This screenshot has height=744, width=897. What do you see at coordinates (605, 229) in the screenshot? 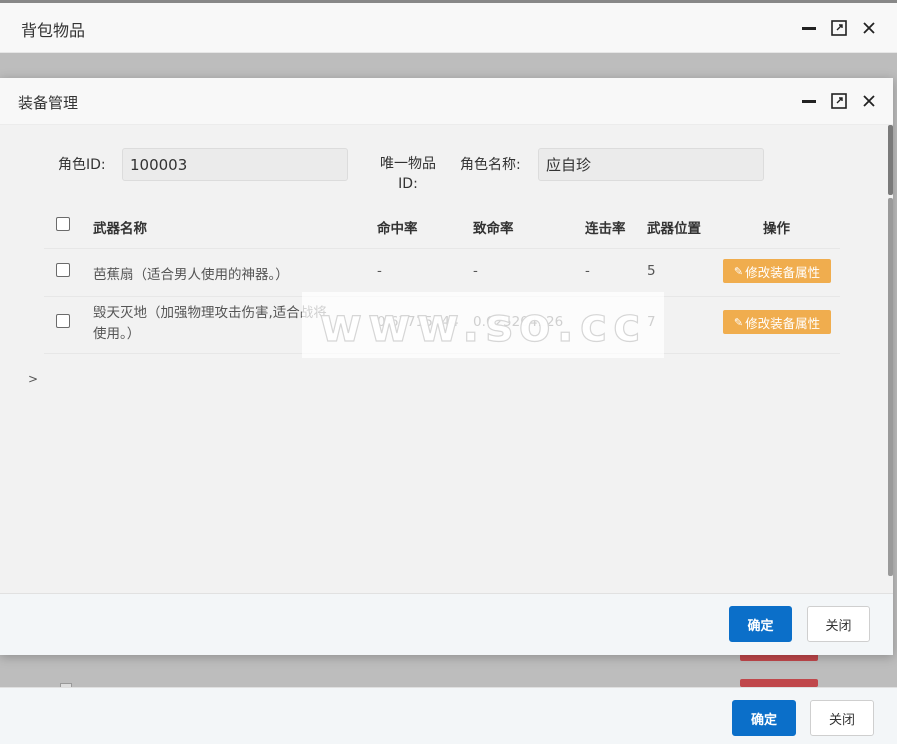
I see `column-header-combo-rate: 连击率` at bounding box center [605, 229].